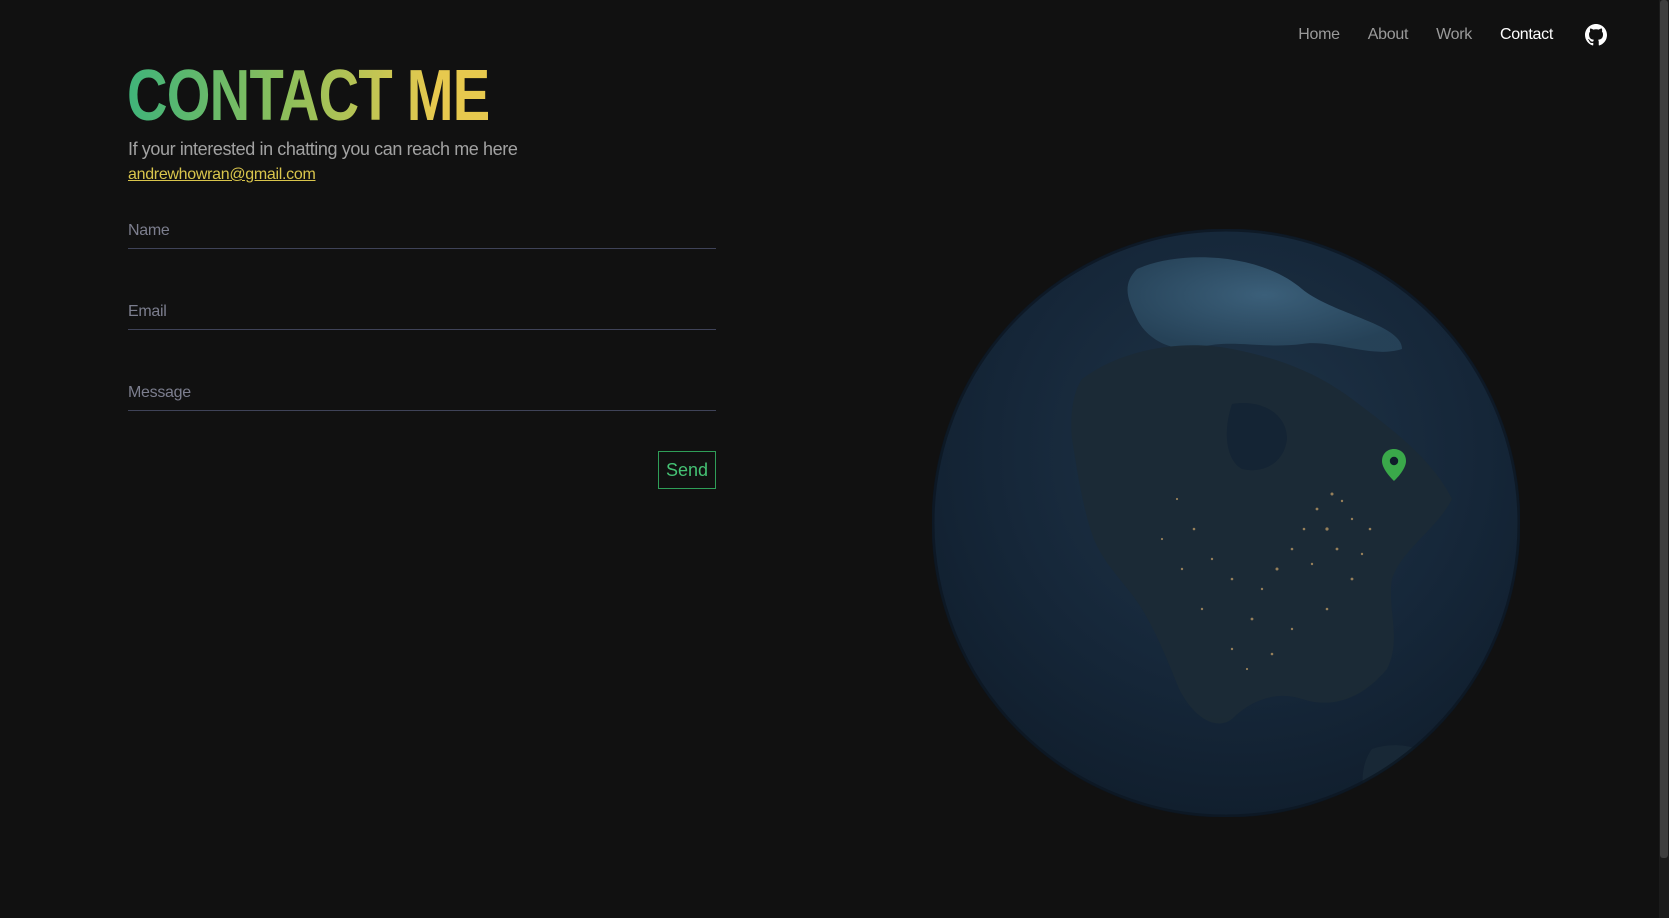  I want to click on name-field, so click(422, 235).